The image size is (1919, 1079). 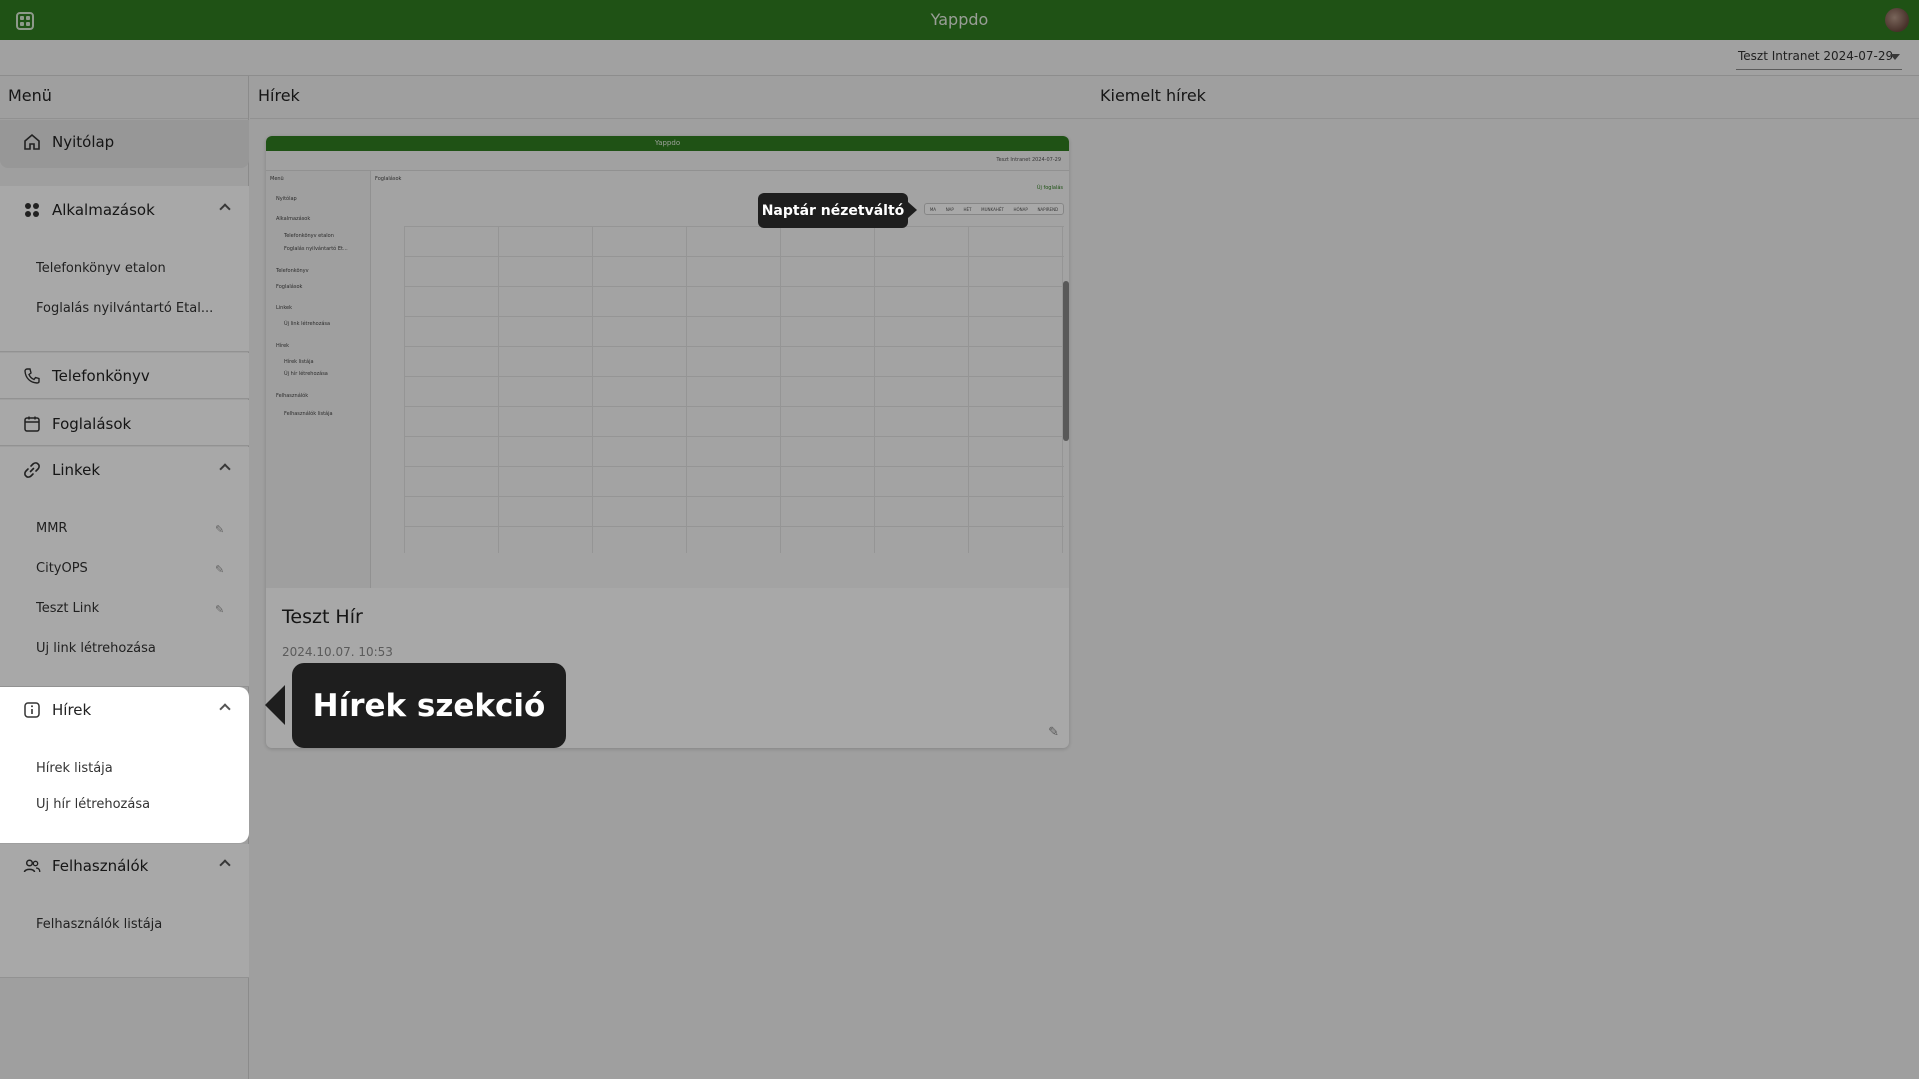 I want to click on sidebar-item-create-link: Új link létrehozása, so click(x=126, y=648).